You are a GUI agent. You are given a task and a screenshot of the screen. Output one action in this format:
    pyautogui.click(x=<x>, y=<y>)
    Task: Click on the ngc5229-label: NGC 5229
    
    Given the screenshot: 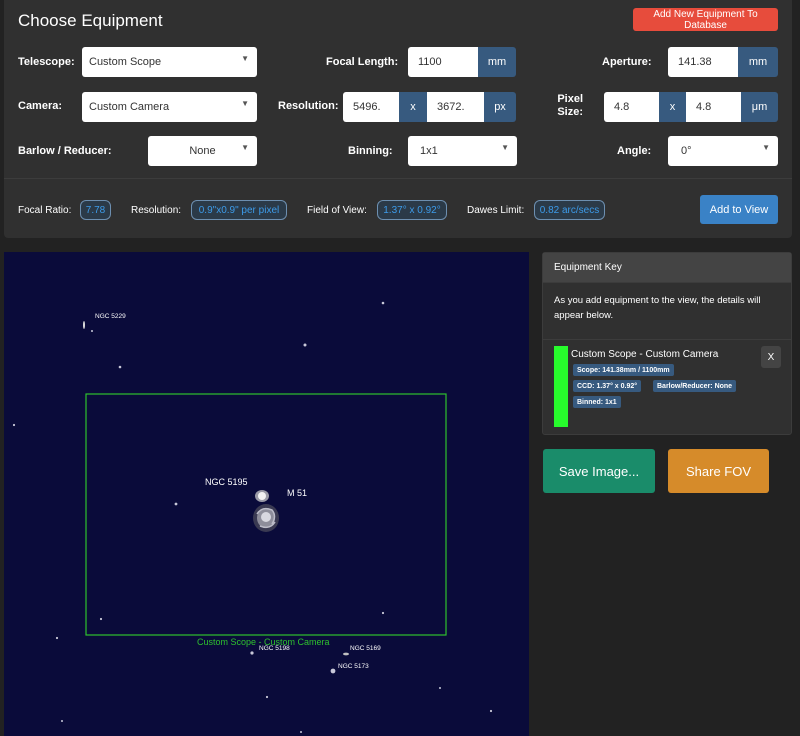 What is the action you would take?
    pyautogui.click(x=110, y=316)
    